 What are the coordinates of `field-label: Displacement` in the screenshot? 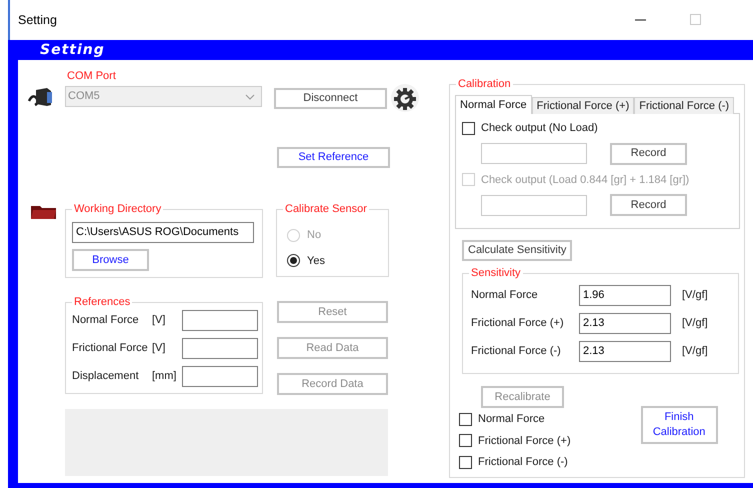 It's located at (106, 376).